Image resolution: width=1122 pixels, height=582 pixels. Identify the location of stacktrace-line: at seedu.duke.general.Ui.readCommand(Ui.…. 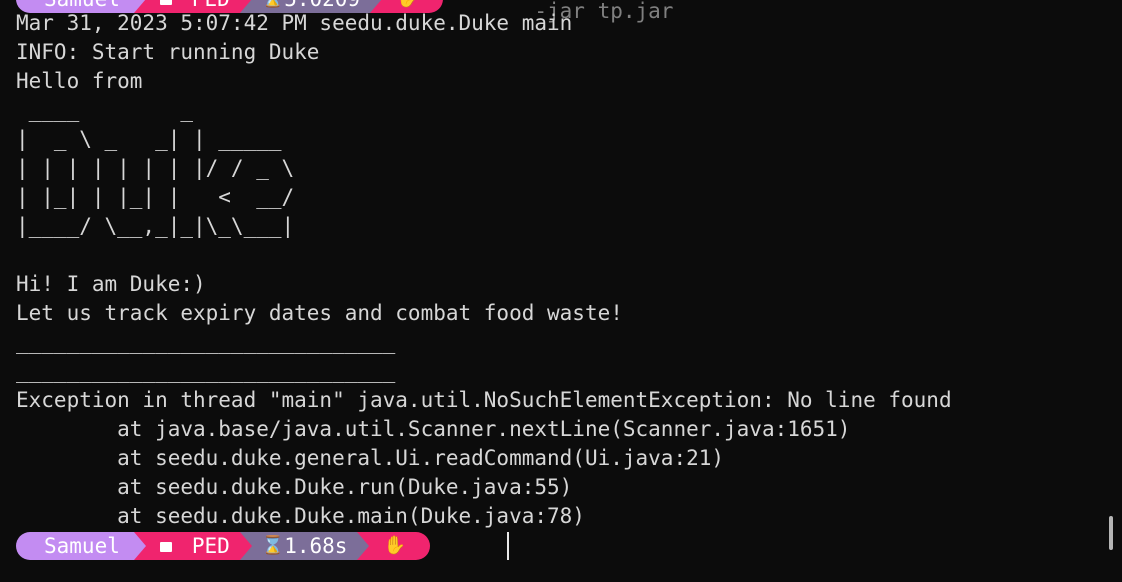
(370, 458).